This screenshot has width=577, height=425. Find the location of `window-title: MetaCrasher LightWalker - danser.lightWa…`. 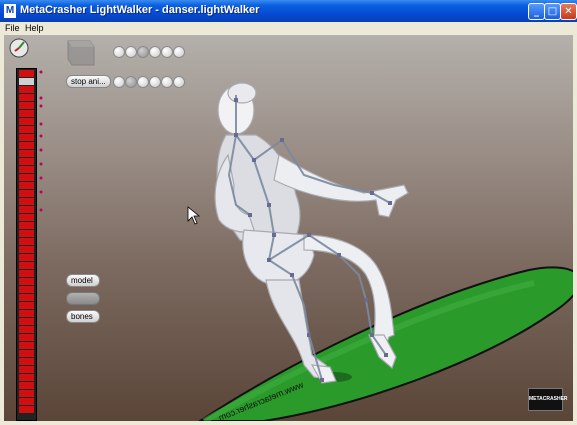

window-title: MetaCrasher LightWalker - danser.lightWa… is located at coordinates (140, 10).